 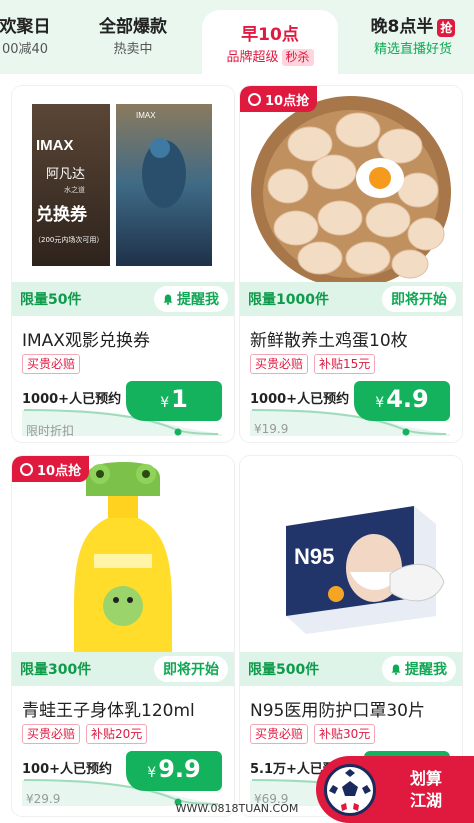 I want to click on product-image: IMAX IMAX 阿凡达 水之道 兑换券 （200元内场次可用）, so click(x=123, y=184).